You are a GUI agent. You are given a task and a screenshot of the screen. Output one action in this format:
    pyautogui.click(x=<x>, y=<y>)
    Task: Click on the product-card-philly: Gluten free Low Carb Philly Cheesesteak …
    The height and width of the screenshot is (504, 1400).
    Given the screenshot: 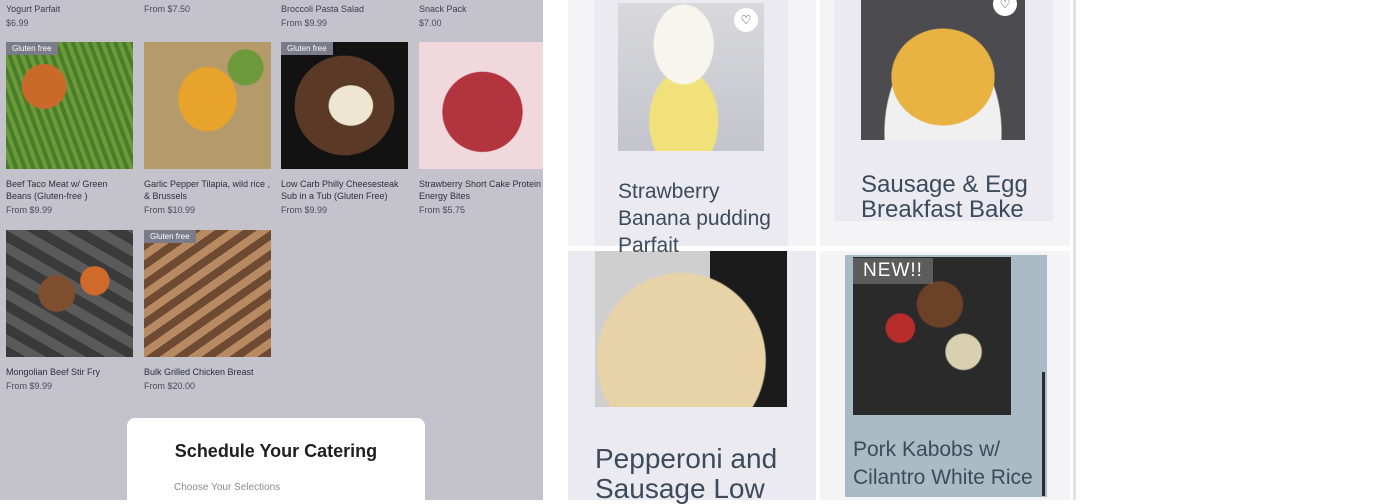 What is the action you would take?
    pyautogui.click(x=344, y=129)
    